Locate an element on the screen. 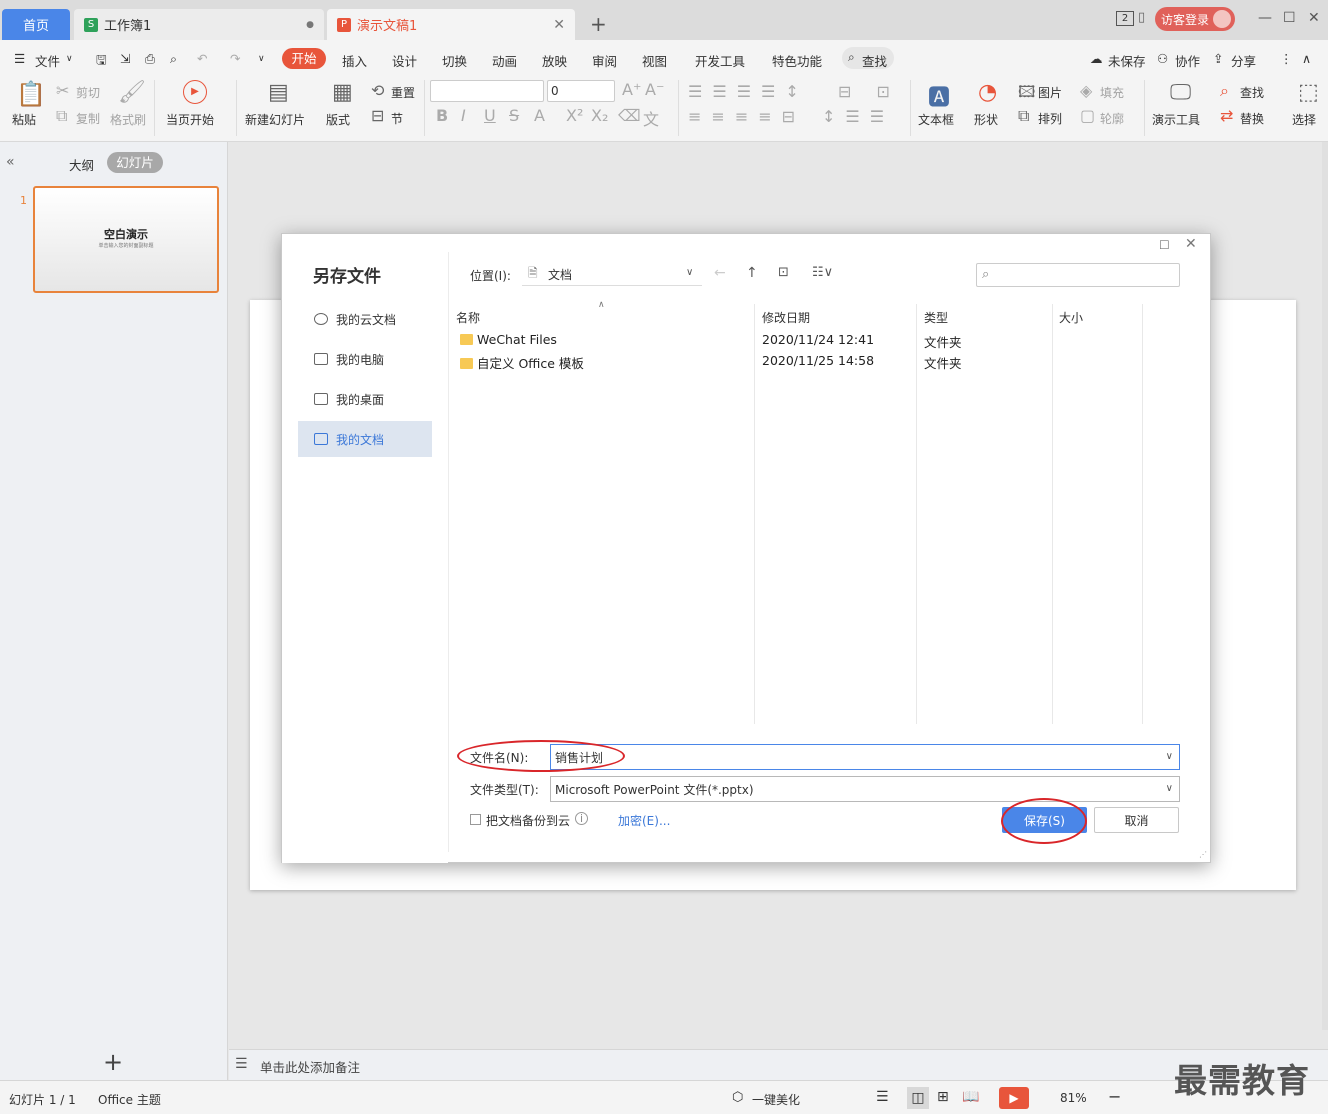 The image size is (1328, 1114). slide-thumbnail: 空白演示 单击输入您的封面副标题 is located at coordinates (126, 239).